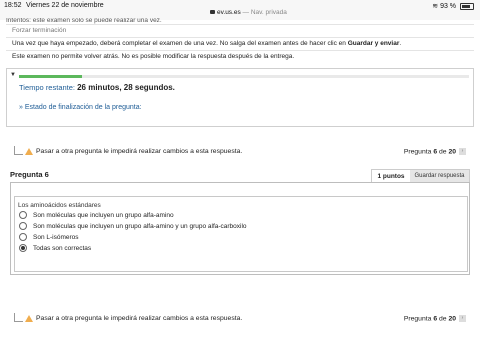  I want to click on time-progress-bar, so click(244, 76).